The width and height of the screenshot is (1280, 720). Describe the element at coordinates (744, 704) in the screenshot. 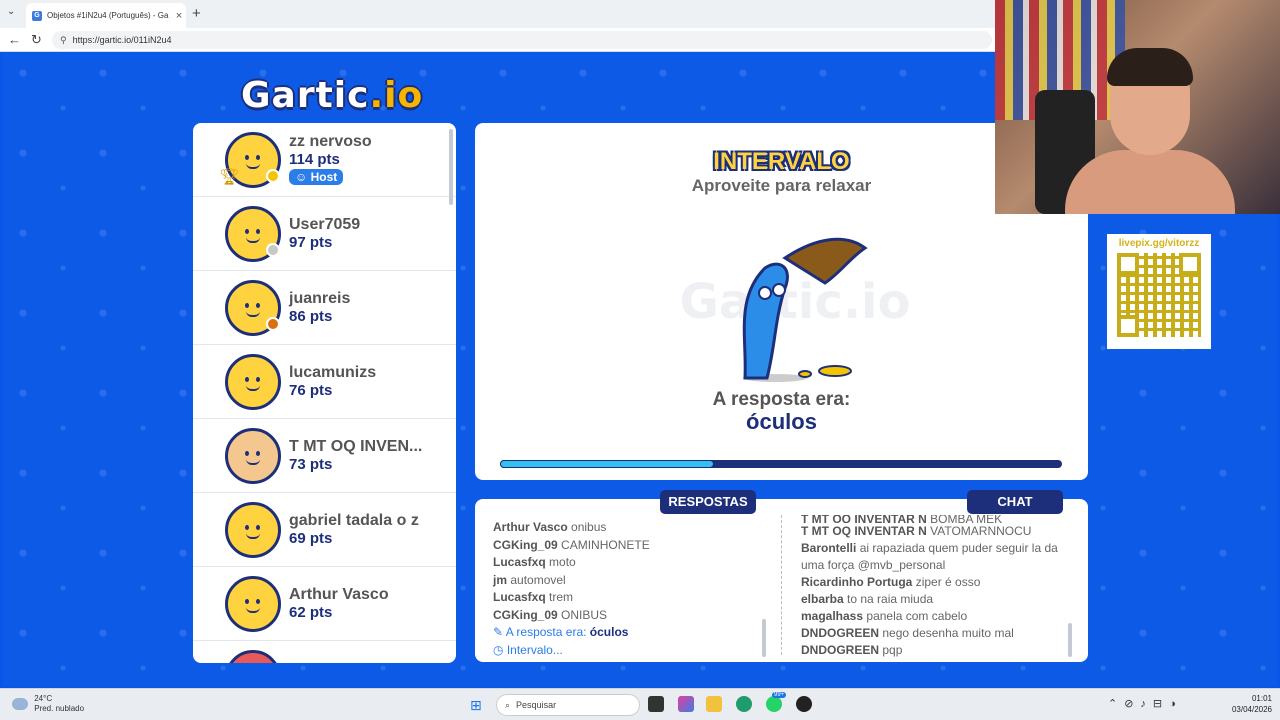

I see `edge-browser-icon` at that location.